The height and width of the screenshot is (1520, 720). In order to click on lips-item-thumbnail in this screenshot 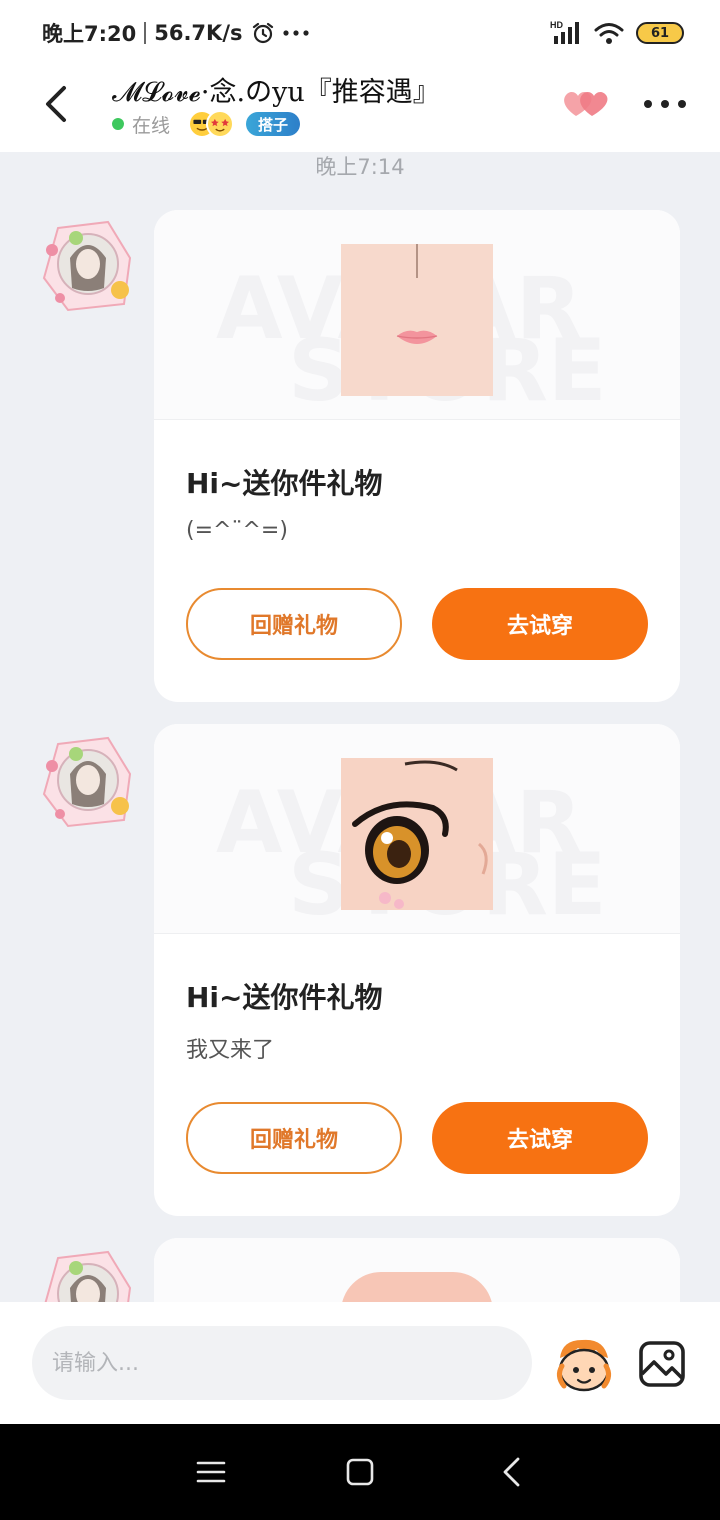, I will do `click(417, 320)`.